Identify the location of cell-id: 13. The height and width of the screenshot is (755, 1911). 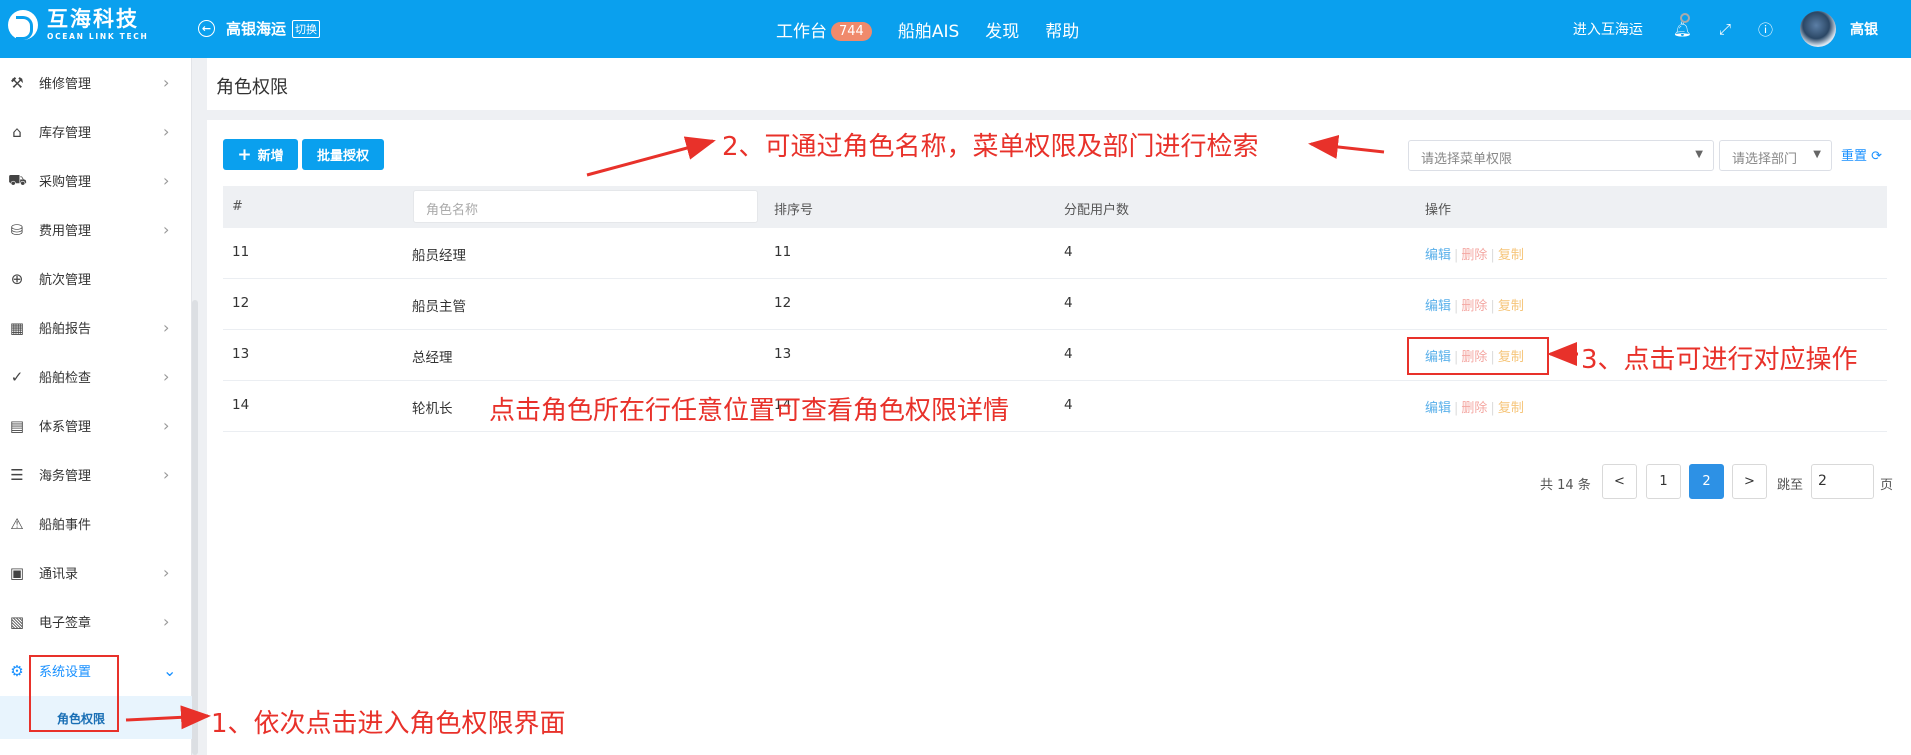
(241, 354).